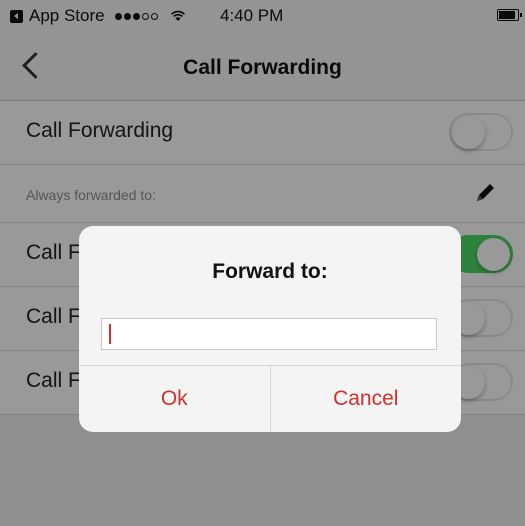  Describe the element at coordinates (365, 399) in the screenshot. I see `cancel-button: Cancel` at that location.